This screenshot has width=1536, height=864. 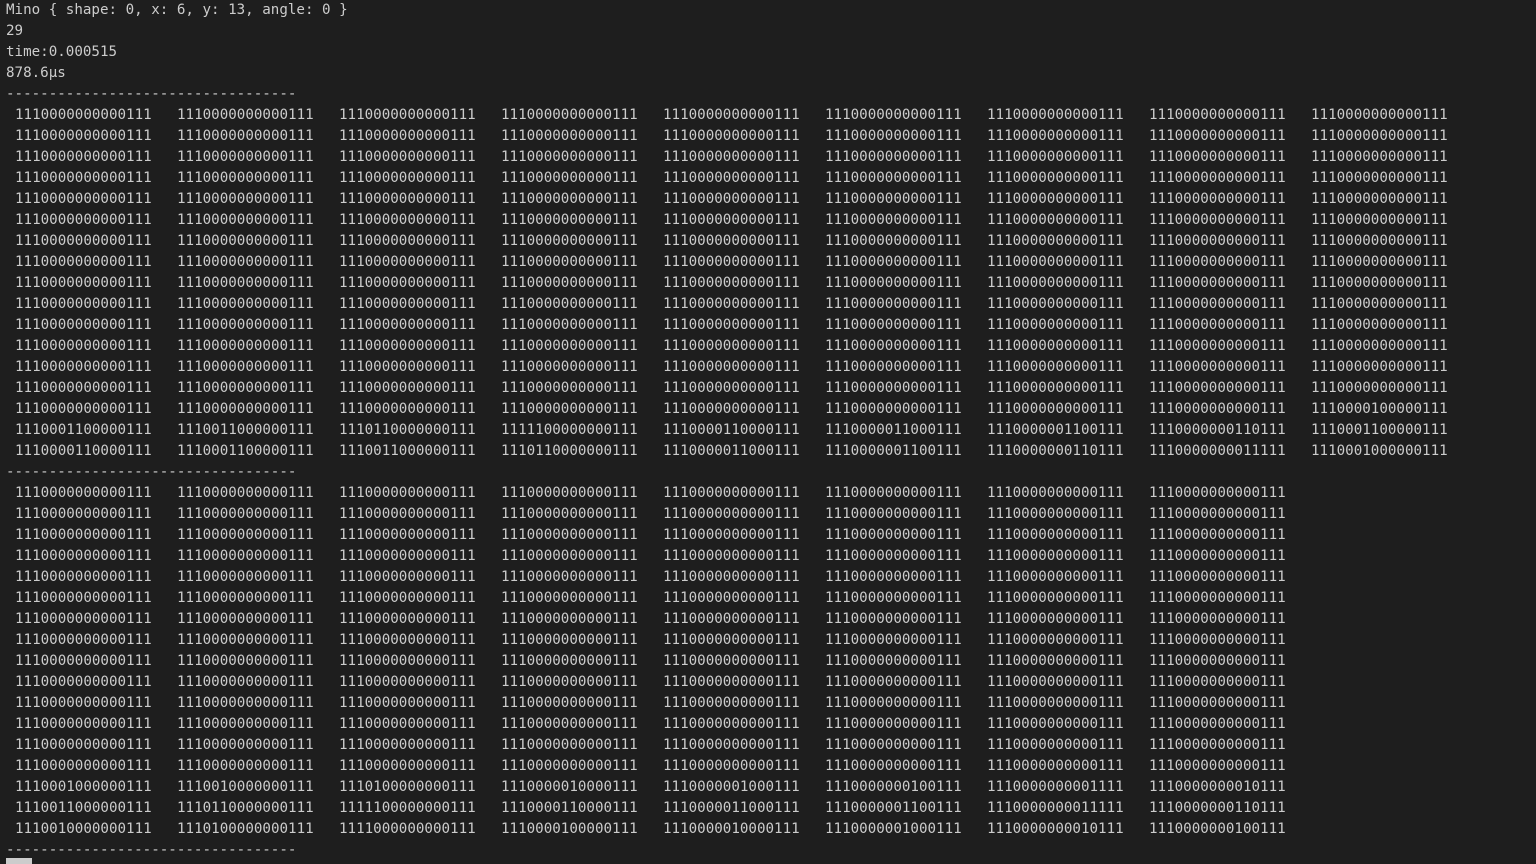 I want to click on board-cell: 1110100000000111, so click(x=407, y=787).